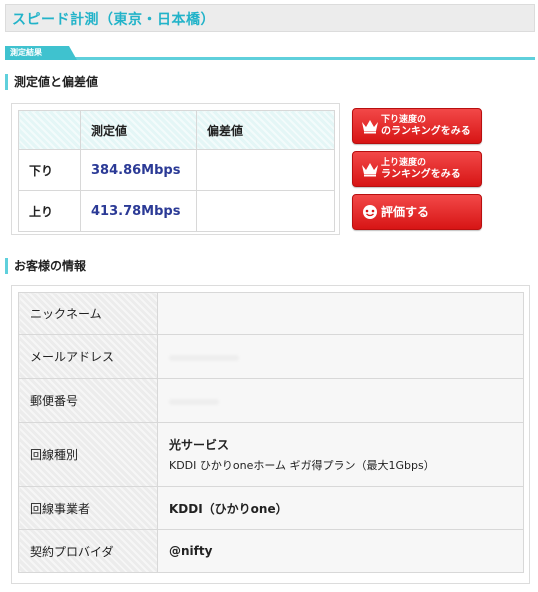 This screenshot has width=538, height=592. I want to click on nickname-key: ニックネーム, so click(88, 313).